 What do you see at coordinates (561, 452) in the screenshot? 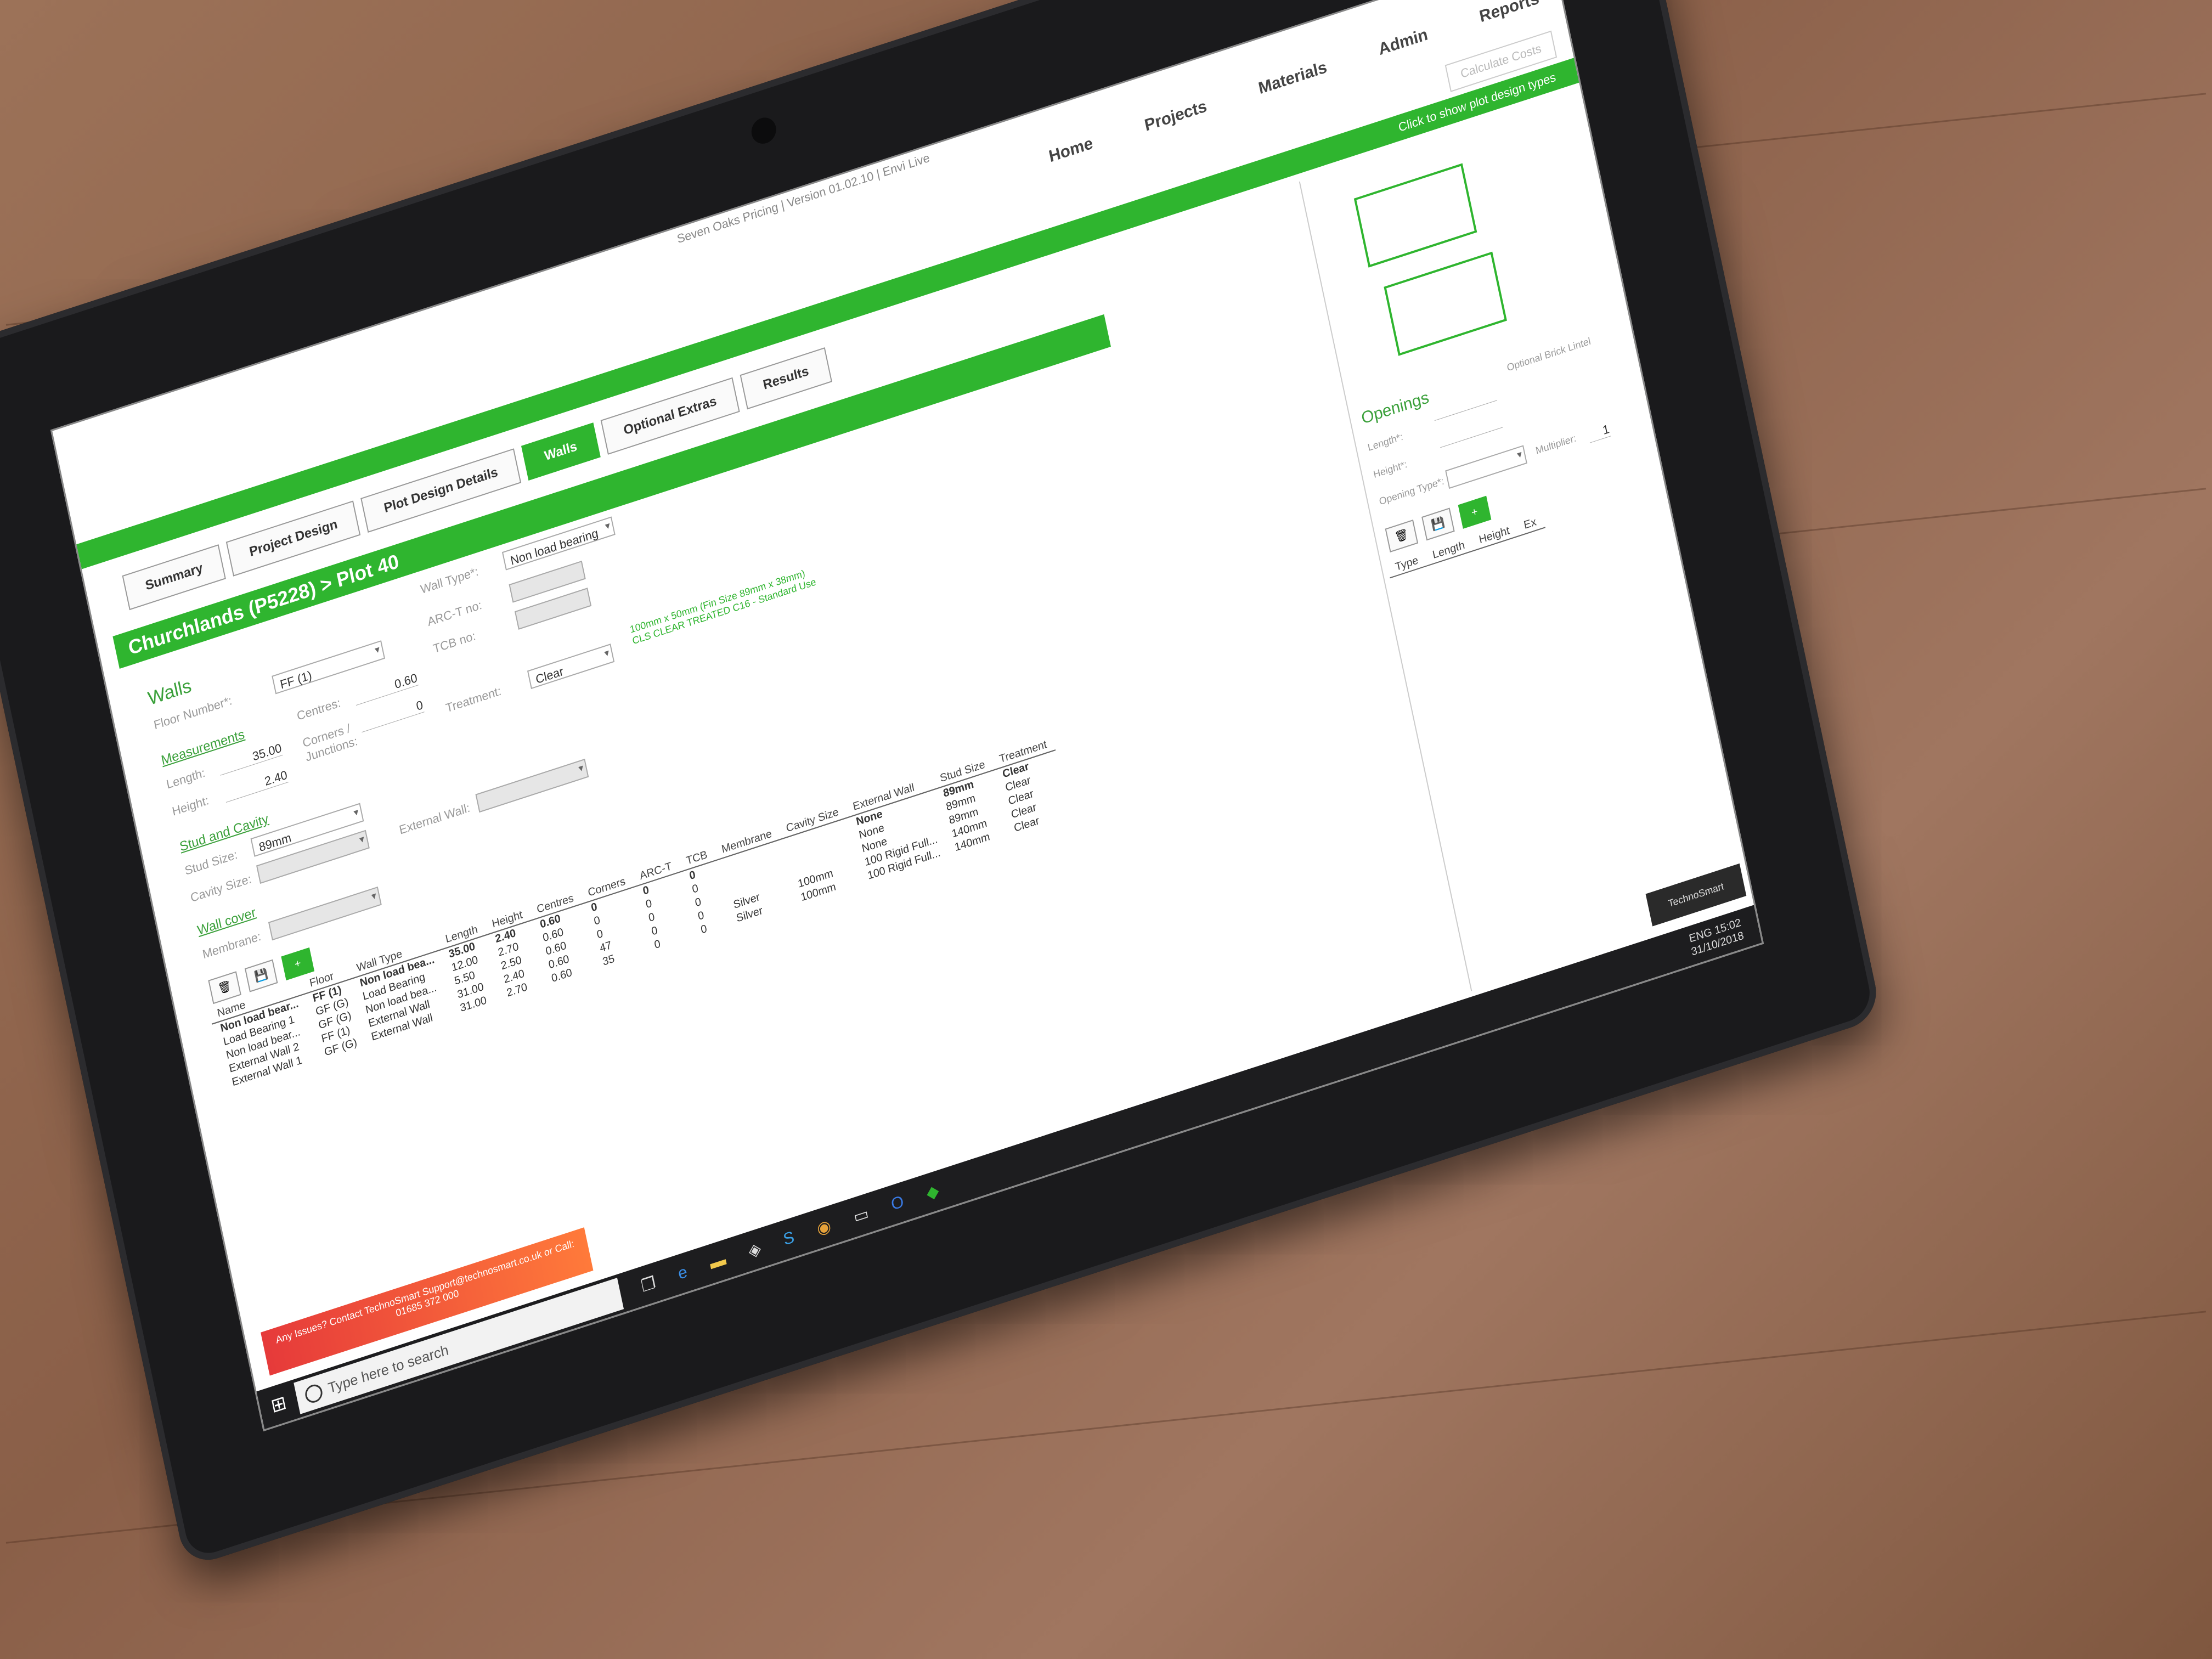
I see `tab-walls: Walls` at bounding box center [561, 452].